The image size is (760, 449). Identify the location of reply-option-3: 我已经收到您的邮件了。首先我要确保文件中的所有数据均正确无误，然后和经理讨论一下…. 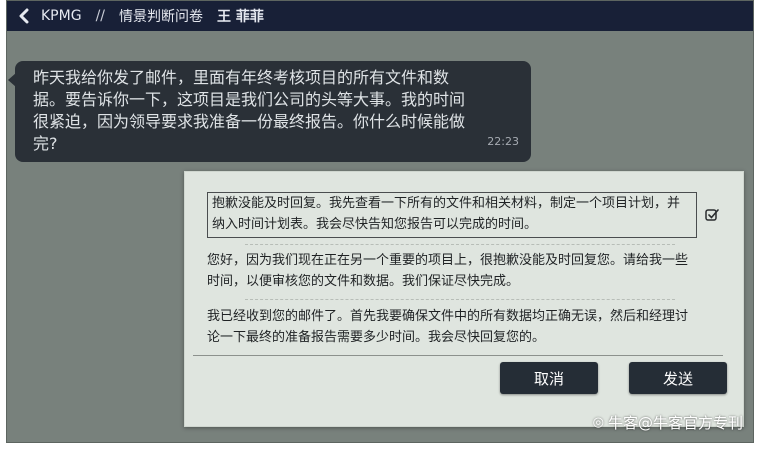
(452, 327).